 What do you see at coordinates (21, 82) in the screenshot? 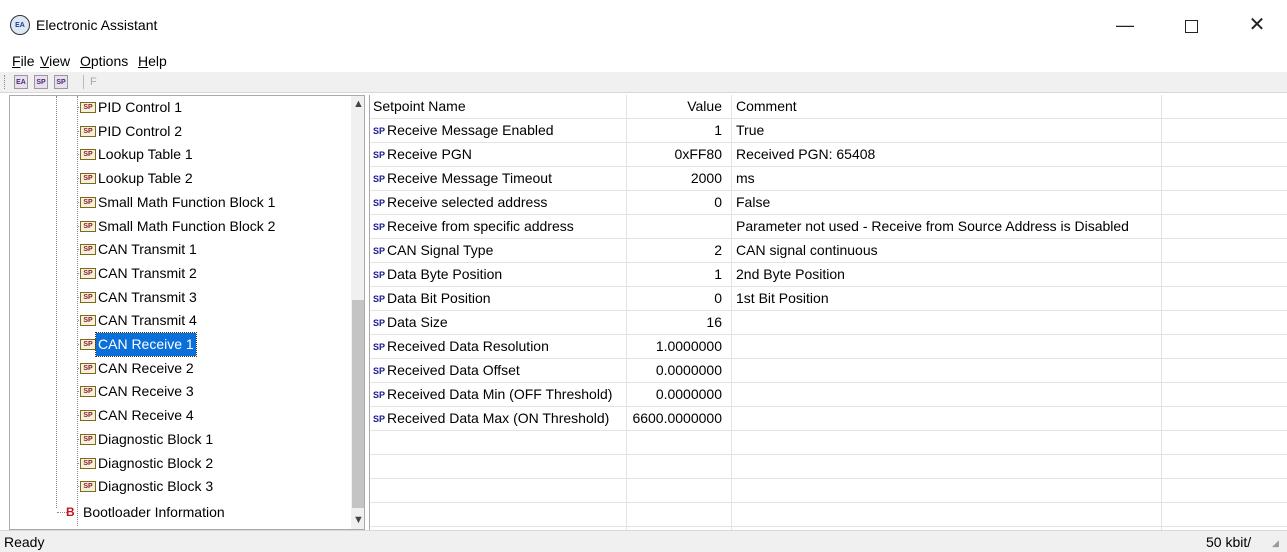
I see `connect-icon: EA` at bounding box center [21, 82].